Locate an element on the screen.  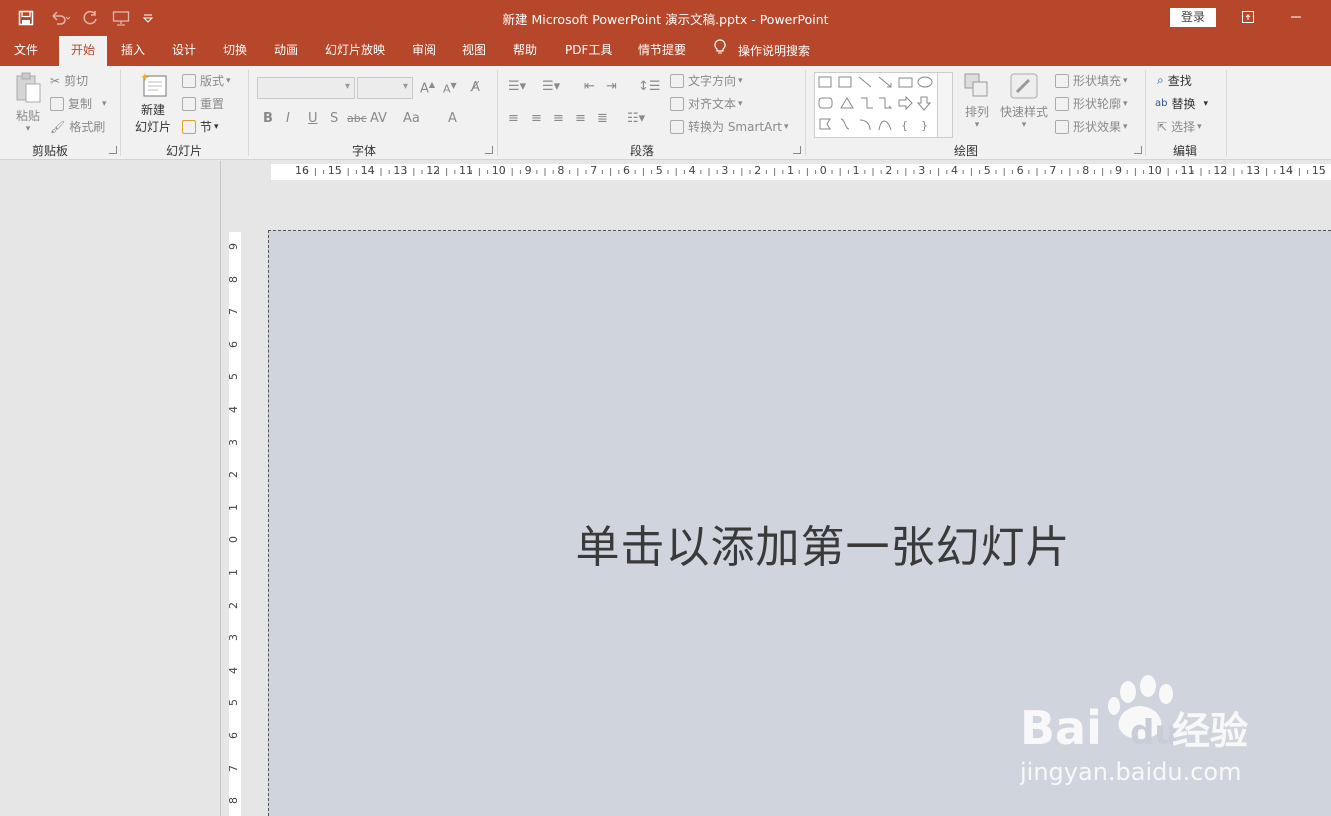
ruler-h-label: 14 is located at coordinates (367, 170).